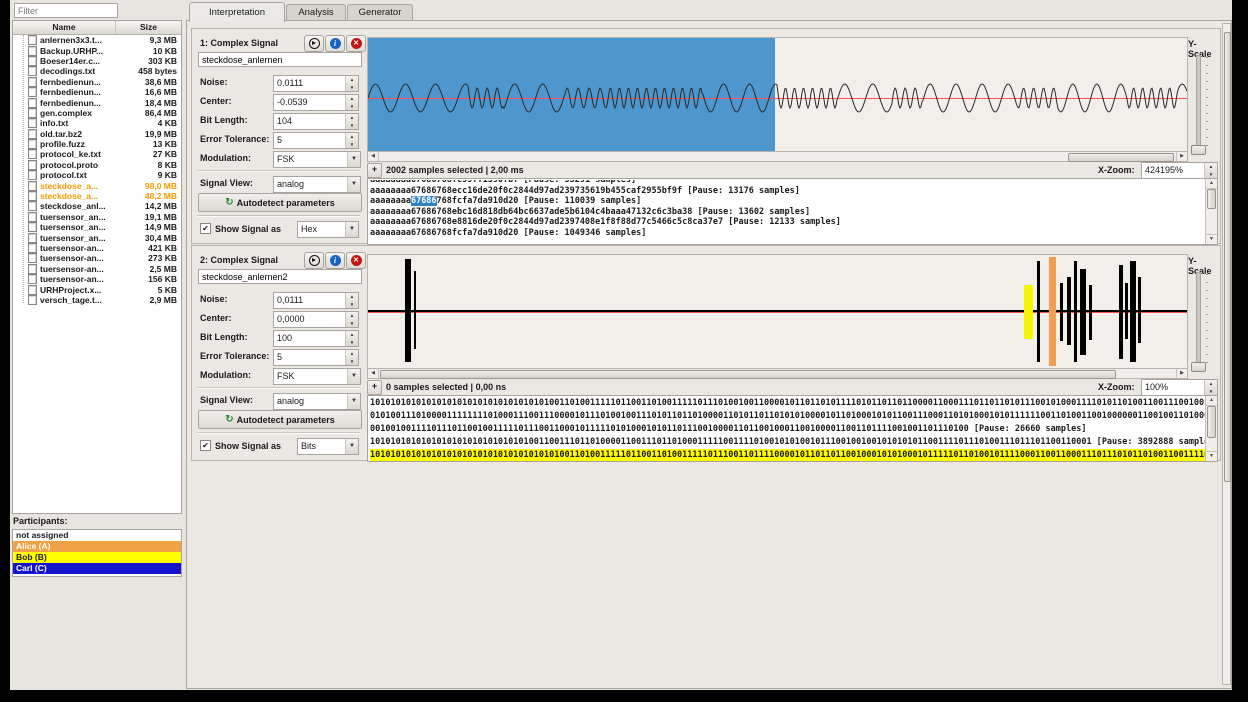 This screenshot has height=702, width=1248. What do you see at coordinates (97, 546) in the screenshot?
I see `participant-item: Alice (A)` at bounding box center [97, 546].